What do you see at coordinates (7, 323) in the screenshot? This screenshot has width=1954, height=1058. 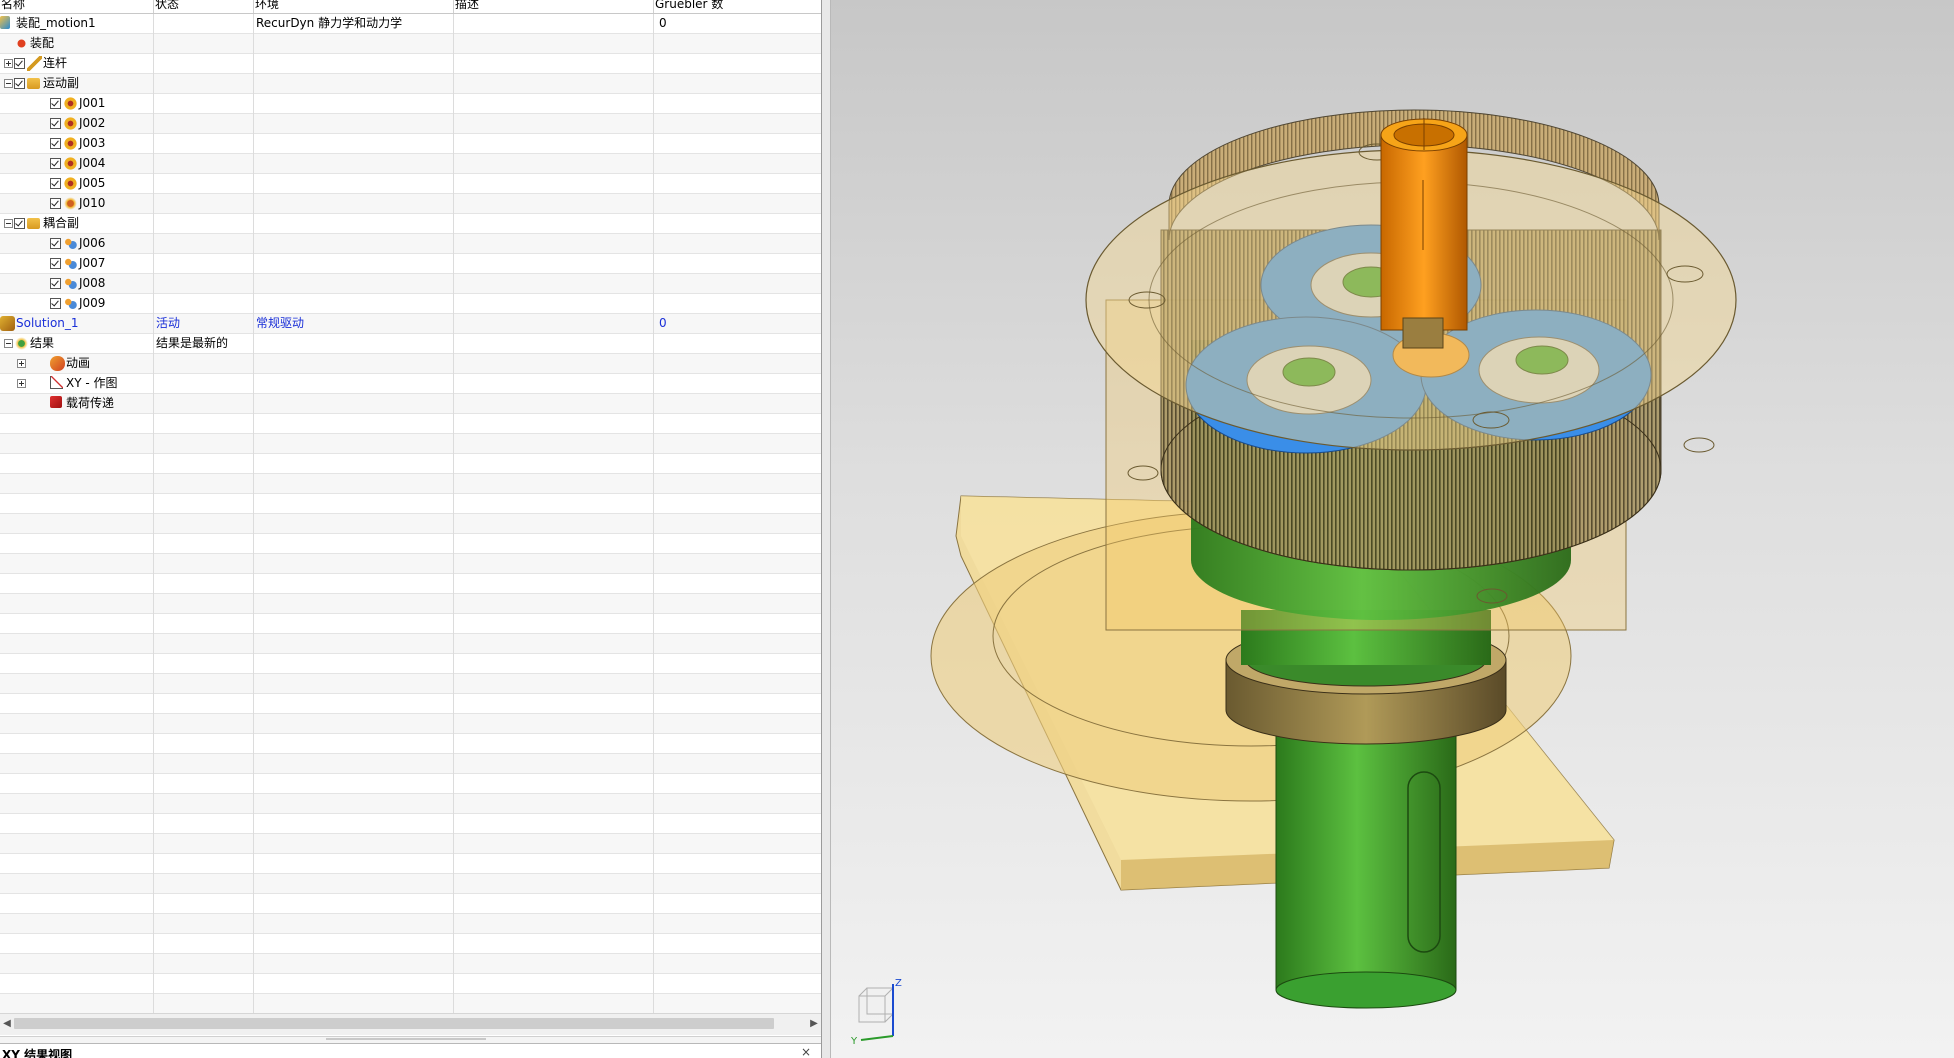 I see `solution-icon` at bounding box center [7, 323].